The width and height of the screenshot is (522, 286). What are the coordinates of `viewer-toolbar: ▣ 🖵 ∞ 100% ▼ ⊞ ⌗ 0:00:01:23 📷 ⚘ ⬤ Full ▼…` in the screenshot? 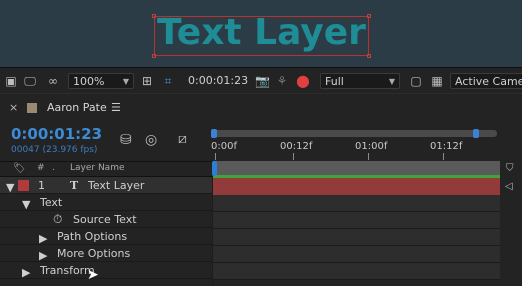 It's located at (261, 80).